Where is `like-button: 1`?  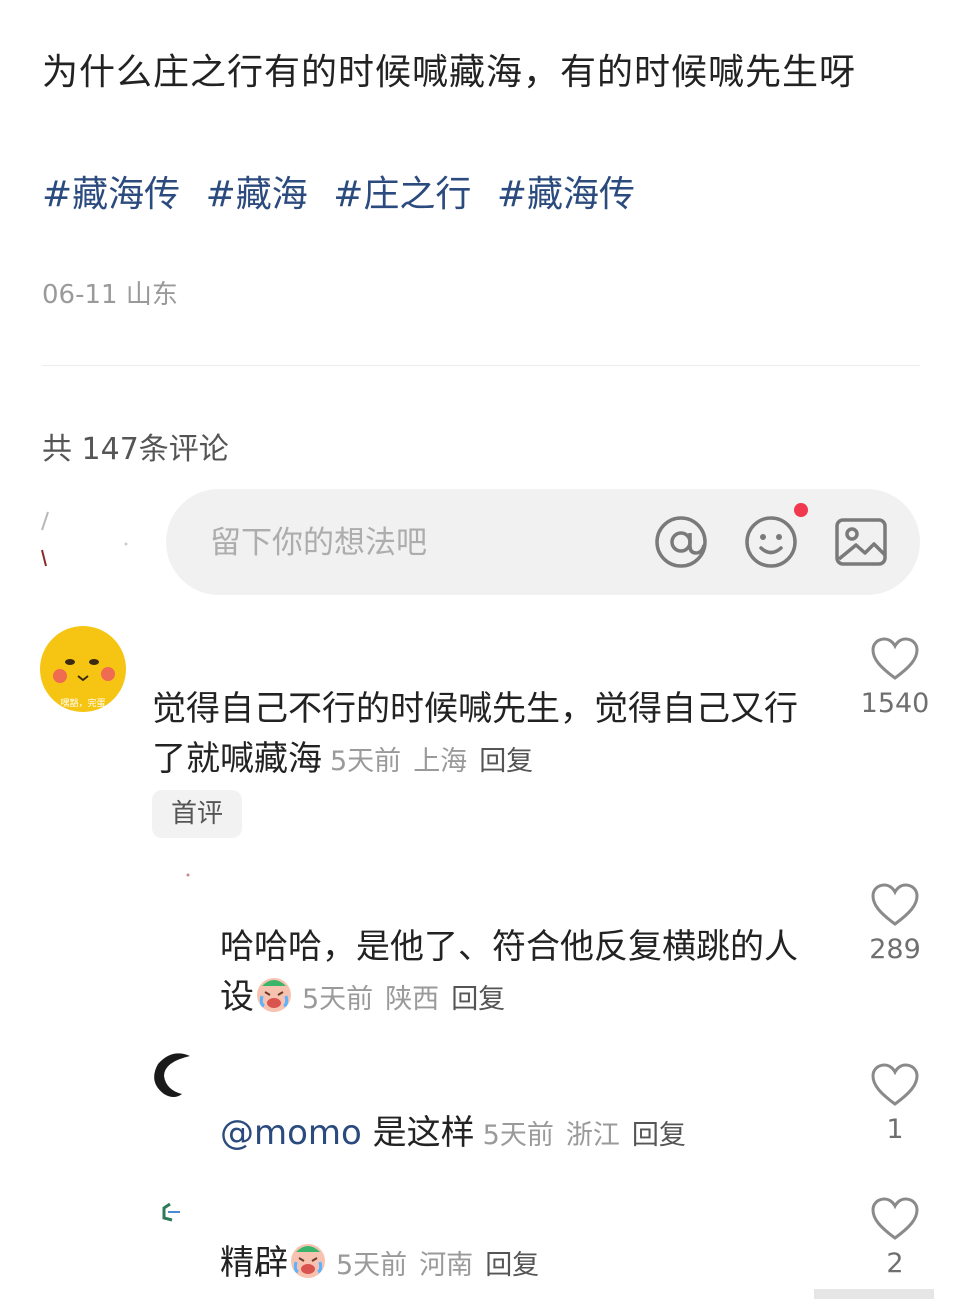 like-button: 1 is located at coordinates (895, 1103).